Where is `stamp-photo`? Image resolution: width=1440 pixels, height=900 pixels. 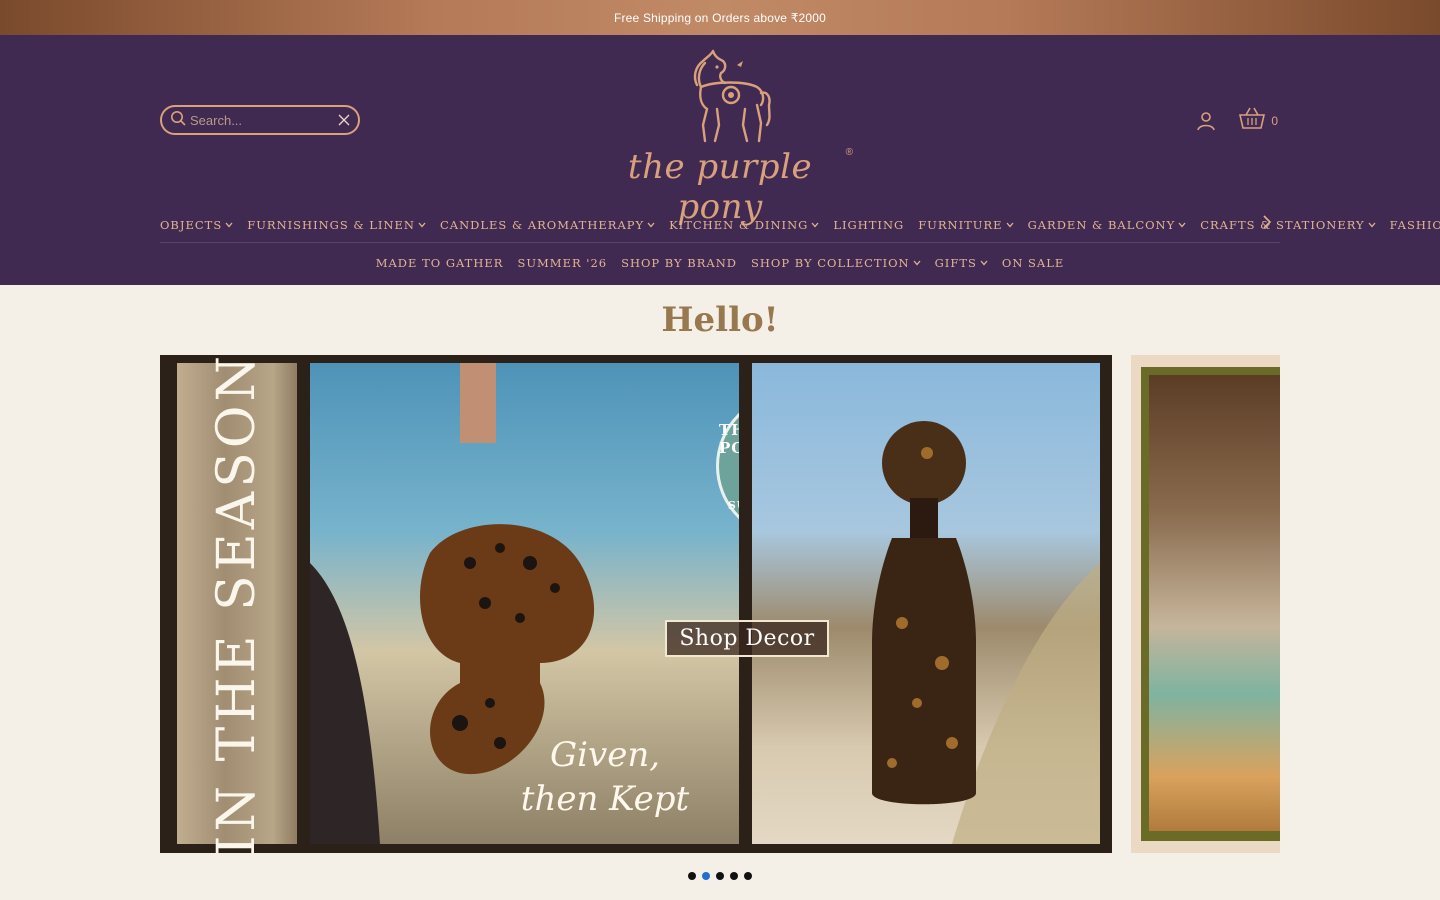
stamp-photo is located at coordinates (1214, 603).